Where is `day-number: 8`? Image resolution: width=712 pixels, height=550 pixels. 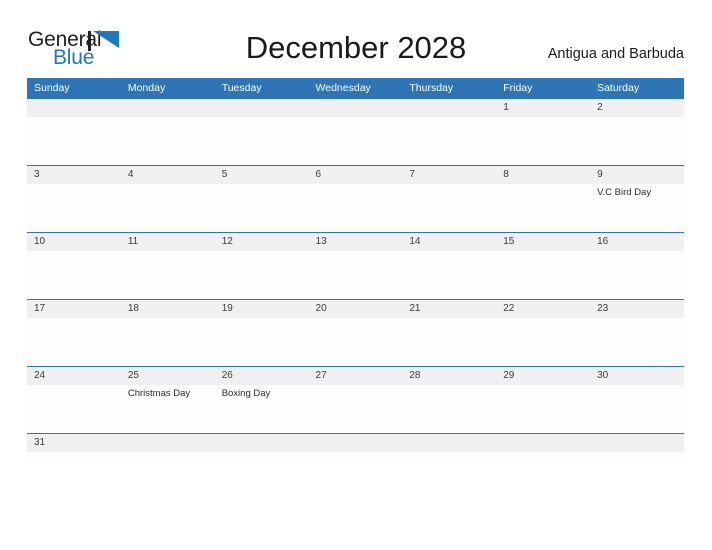 day-number: 8 is located at coordinates (543, 175).